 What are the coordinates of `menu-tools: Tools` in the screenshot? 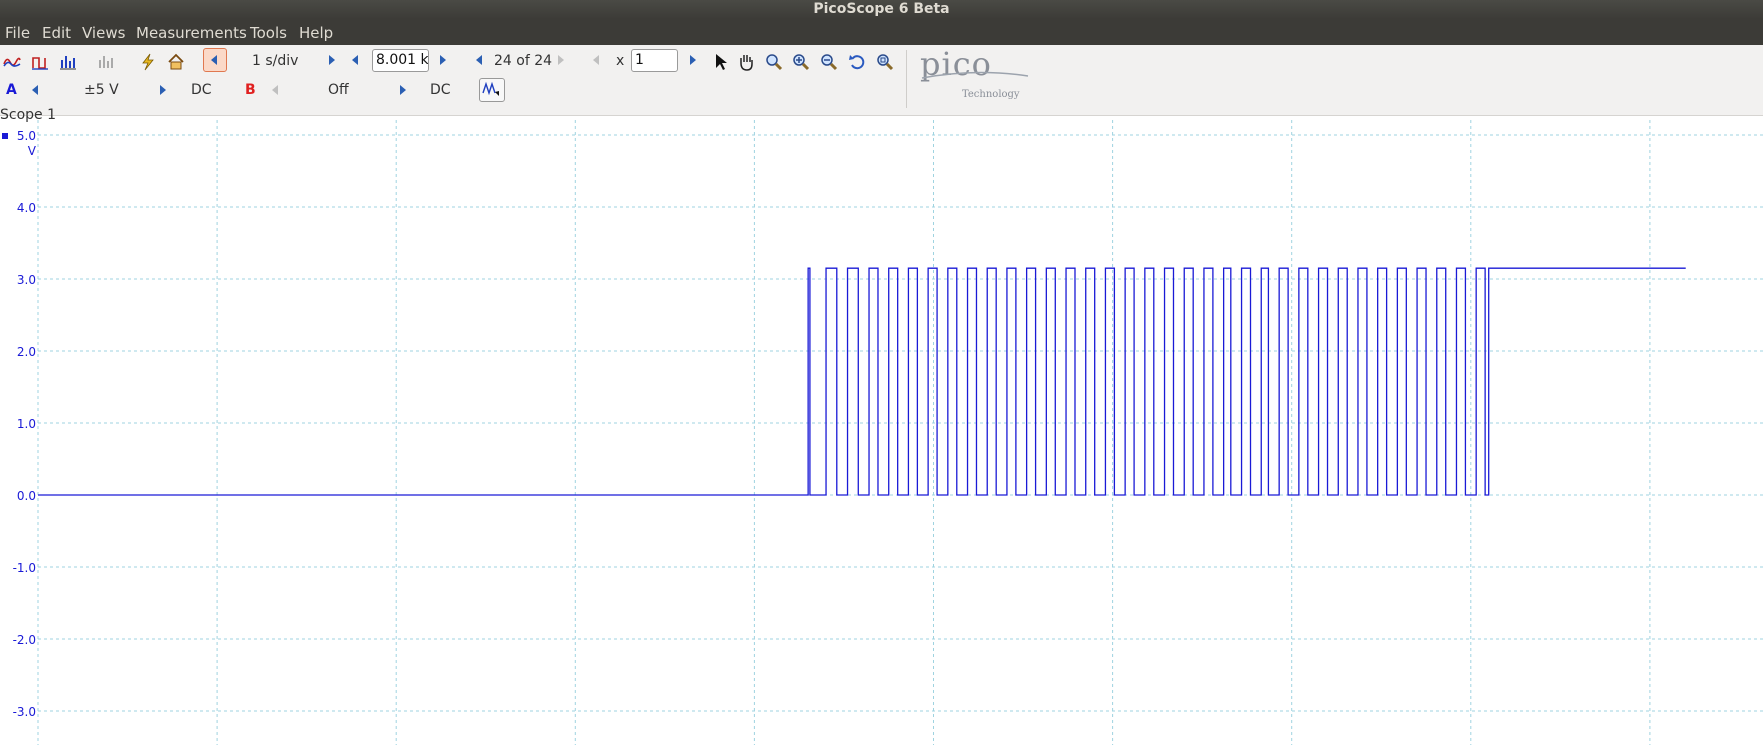 It's located at (268, 33).